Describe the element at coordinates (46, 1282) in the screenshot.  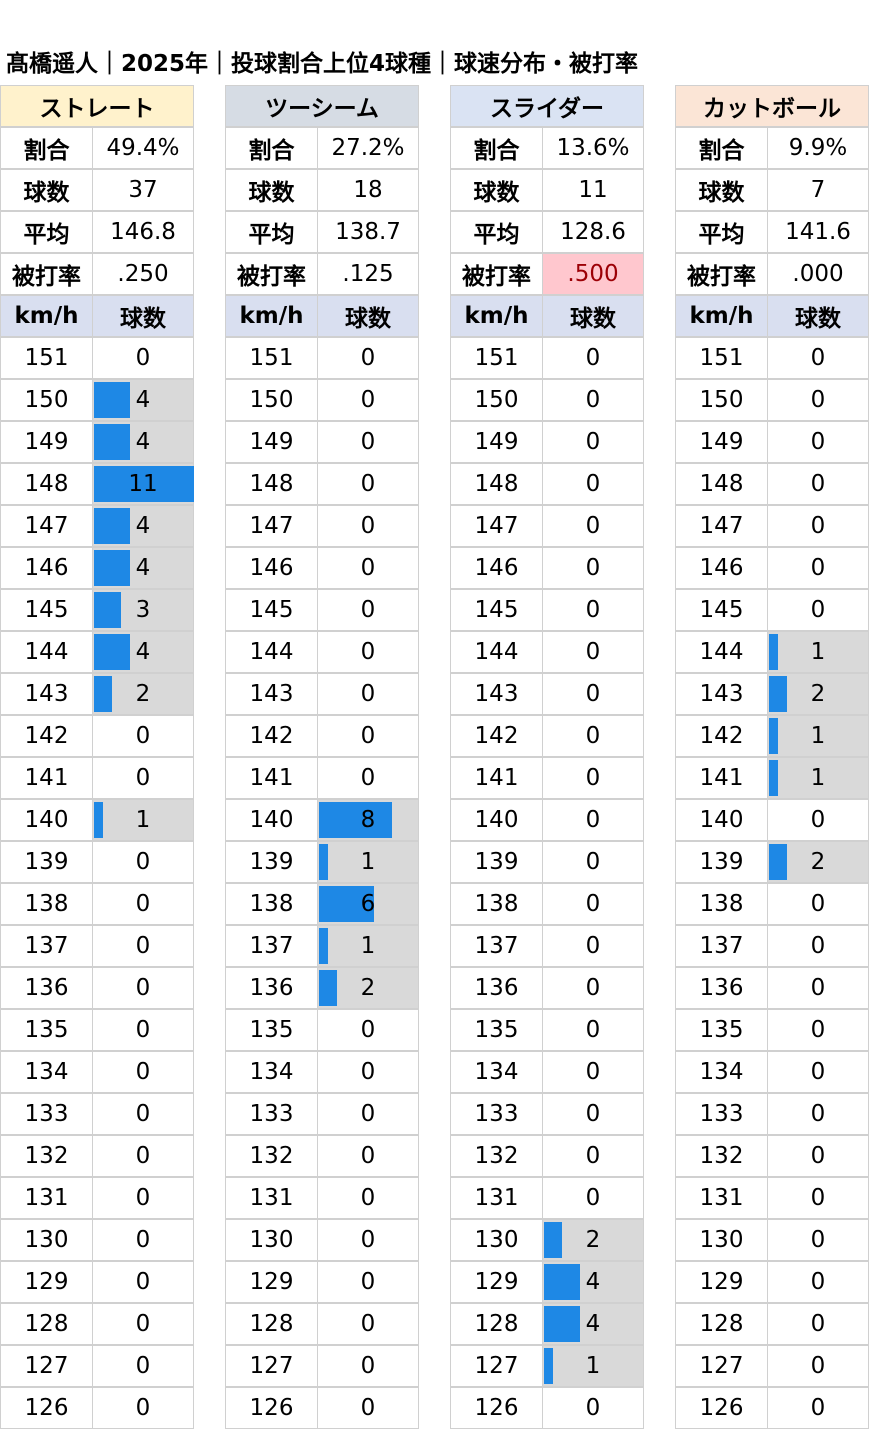
I see `speed-label: 129` at that location.